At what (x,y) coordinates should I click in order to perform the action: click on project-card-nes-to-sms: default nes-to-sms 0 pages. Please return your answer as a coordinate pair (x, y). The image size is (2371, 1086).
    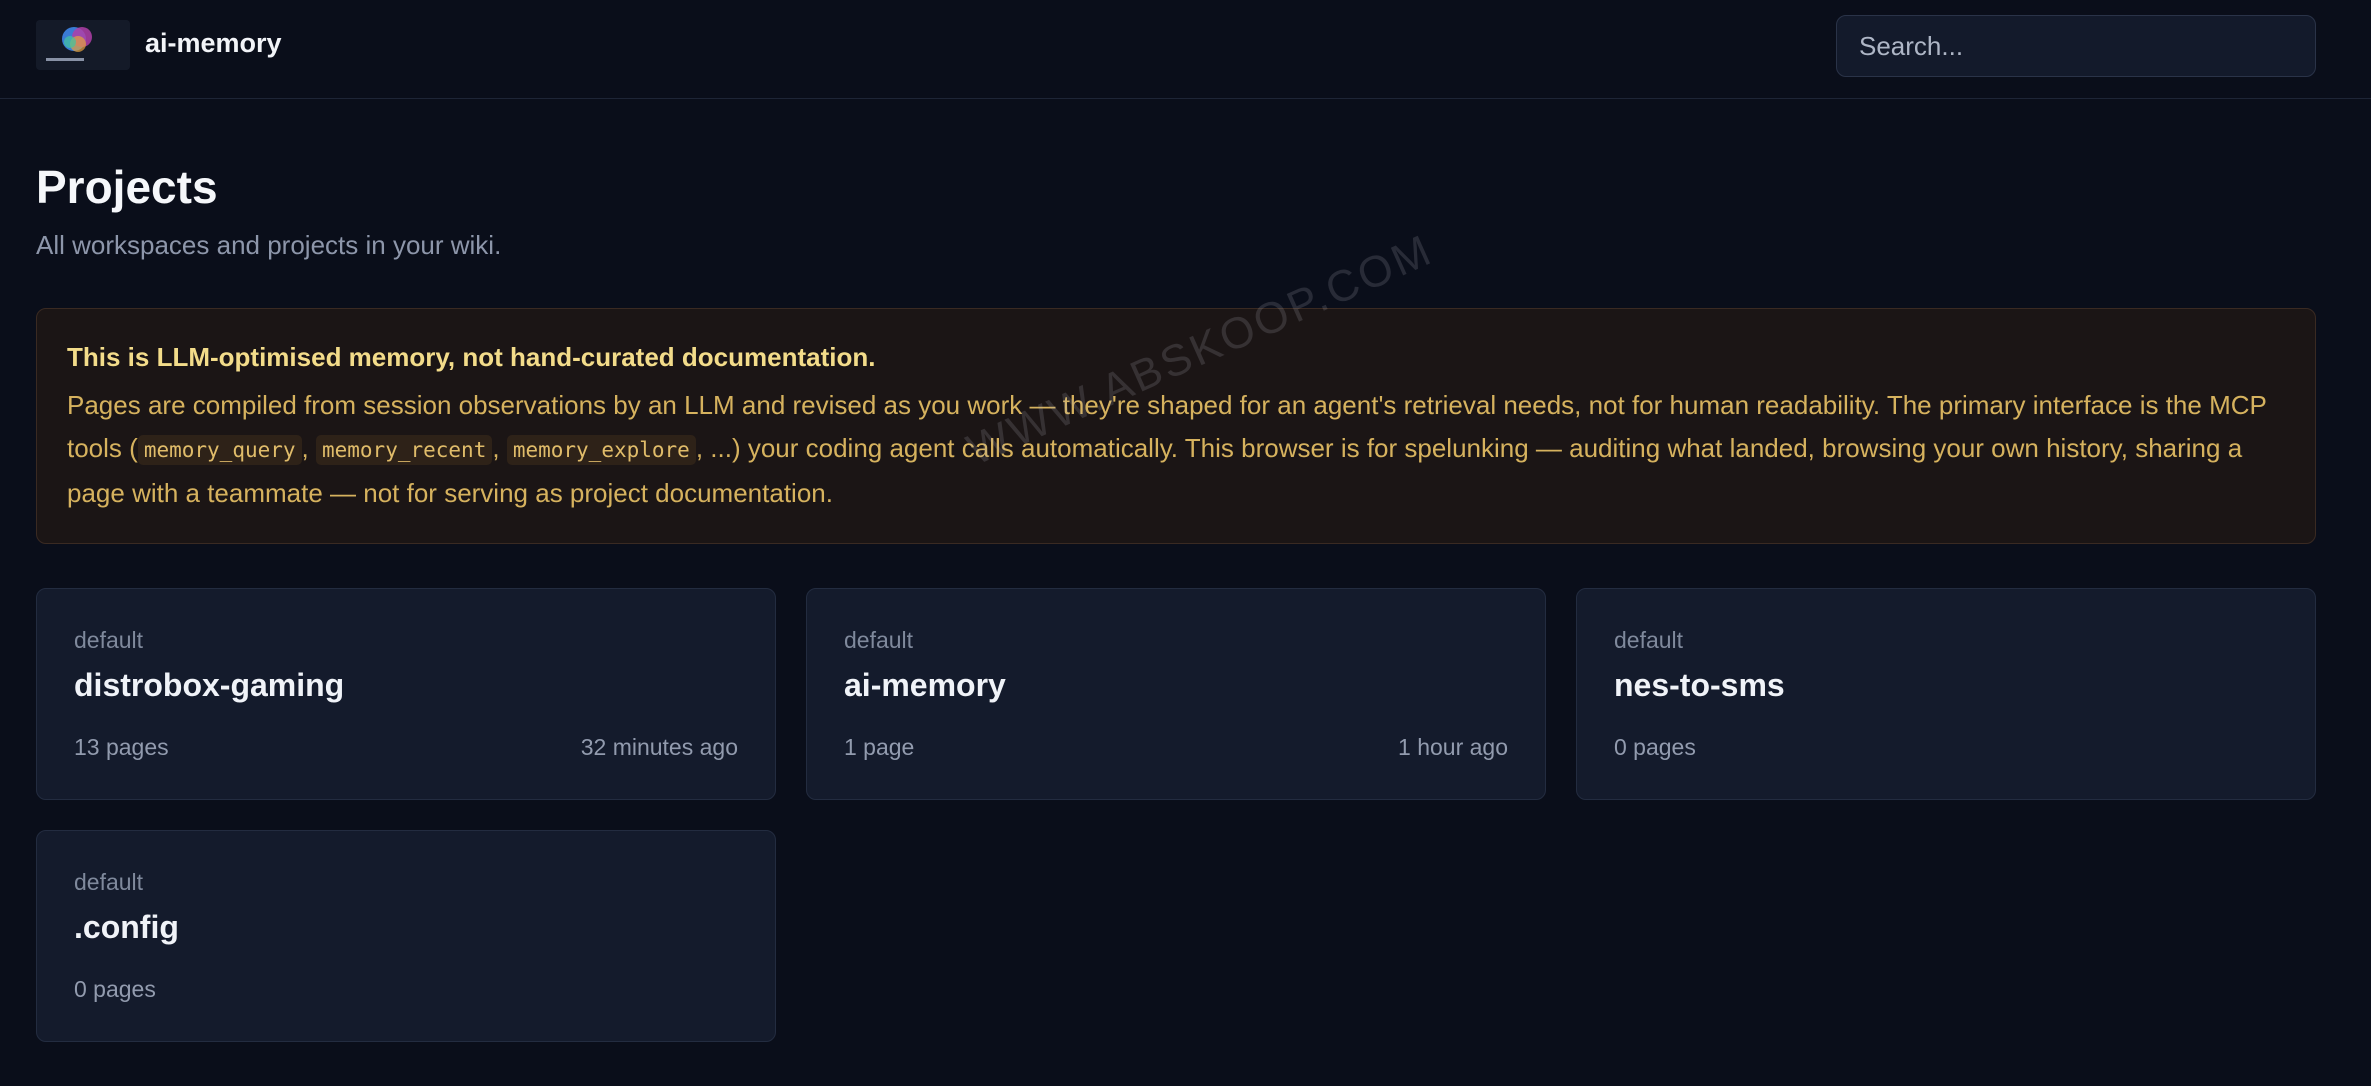
    Looking at the image, I should click on (1946, 694).